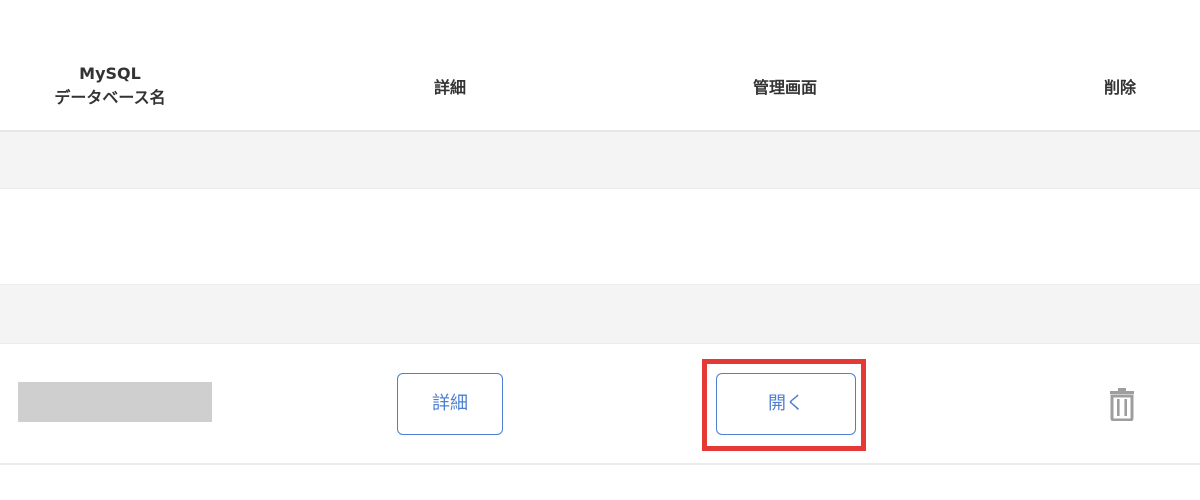  I want to click on open-admin-button: 開く, so click(786, 404).